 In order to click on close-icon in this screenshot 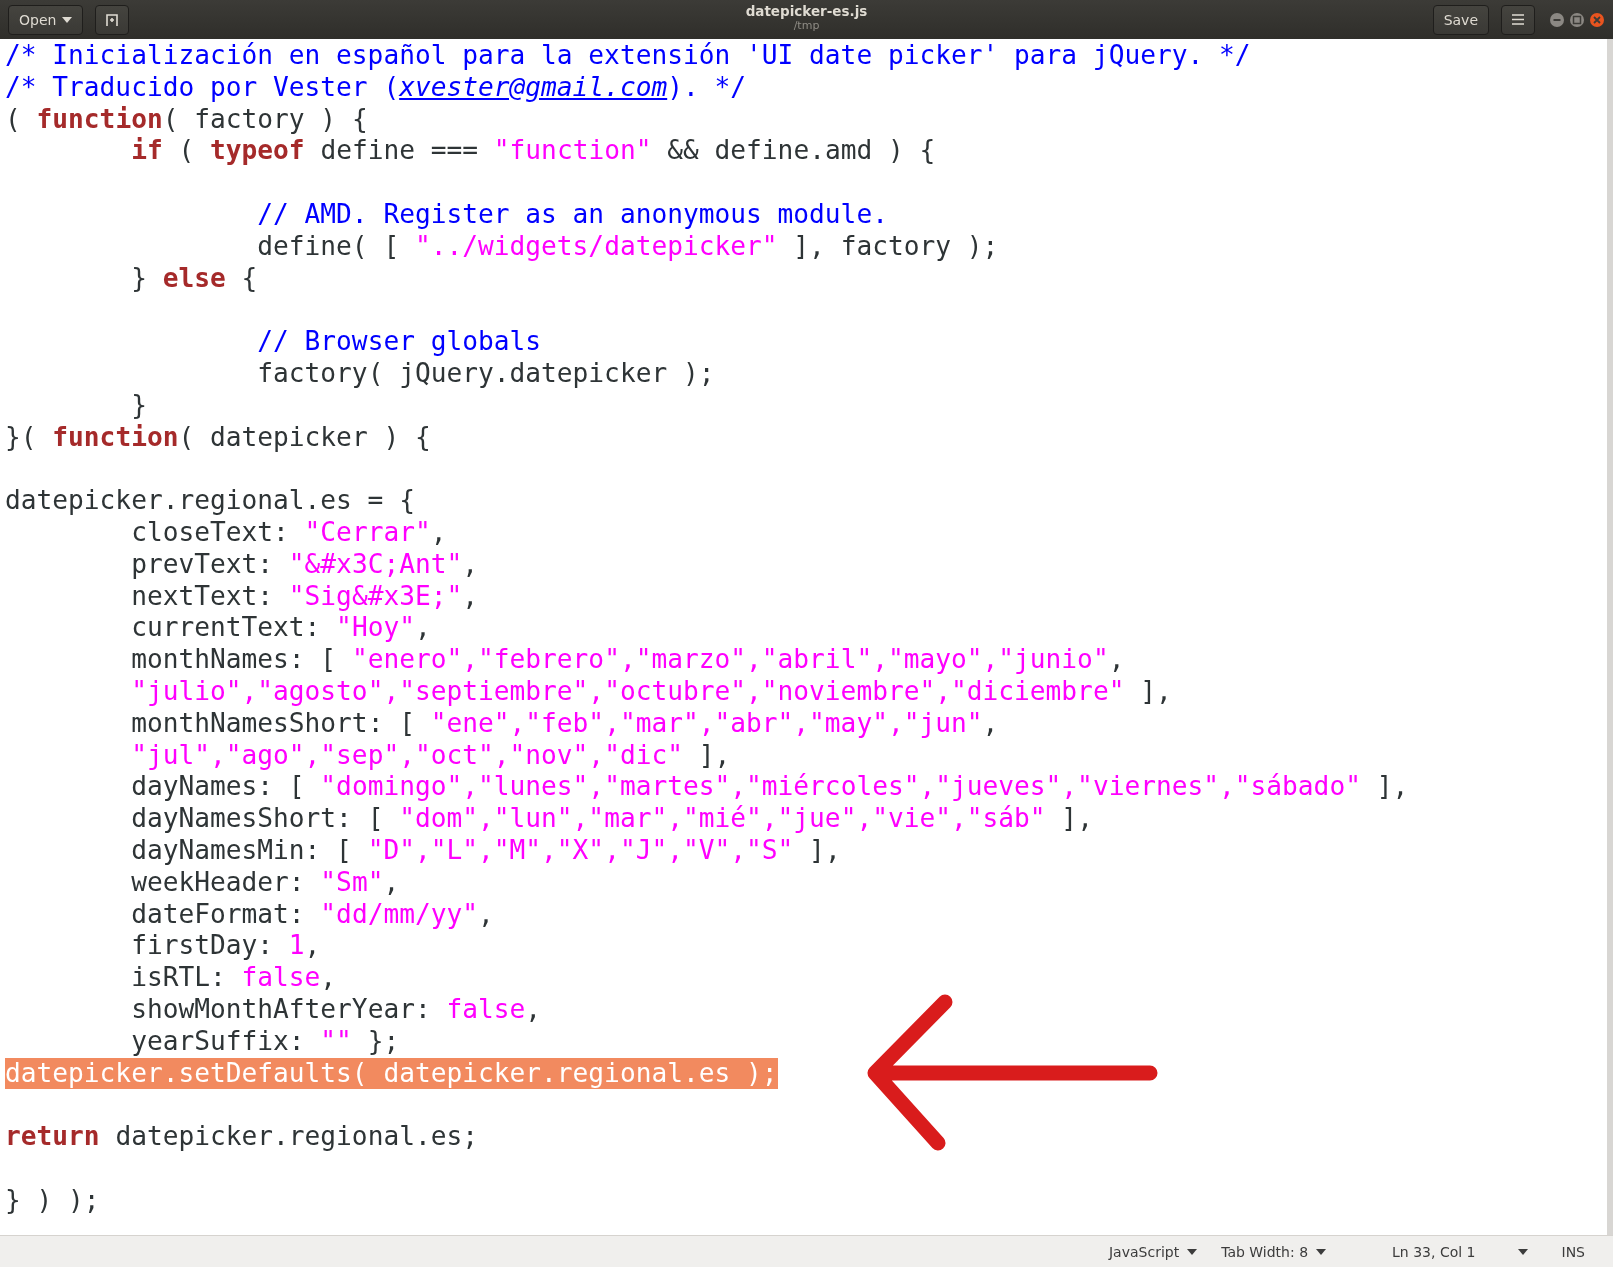, I will do `click(1597, 19)`.